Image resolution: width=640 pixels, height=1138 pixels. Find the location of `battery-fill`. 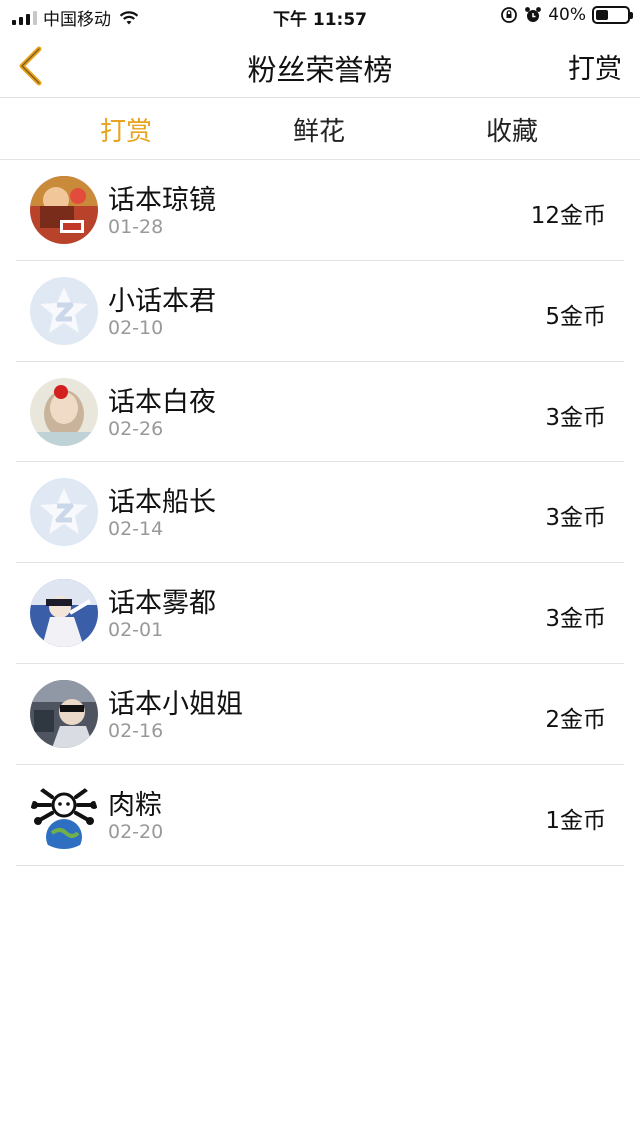

battery-fill is located at coordinates (602, 15).